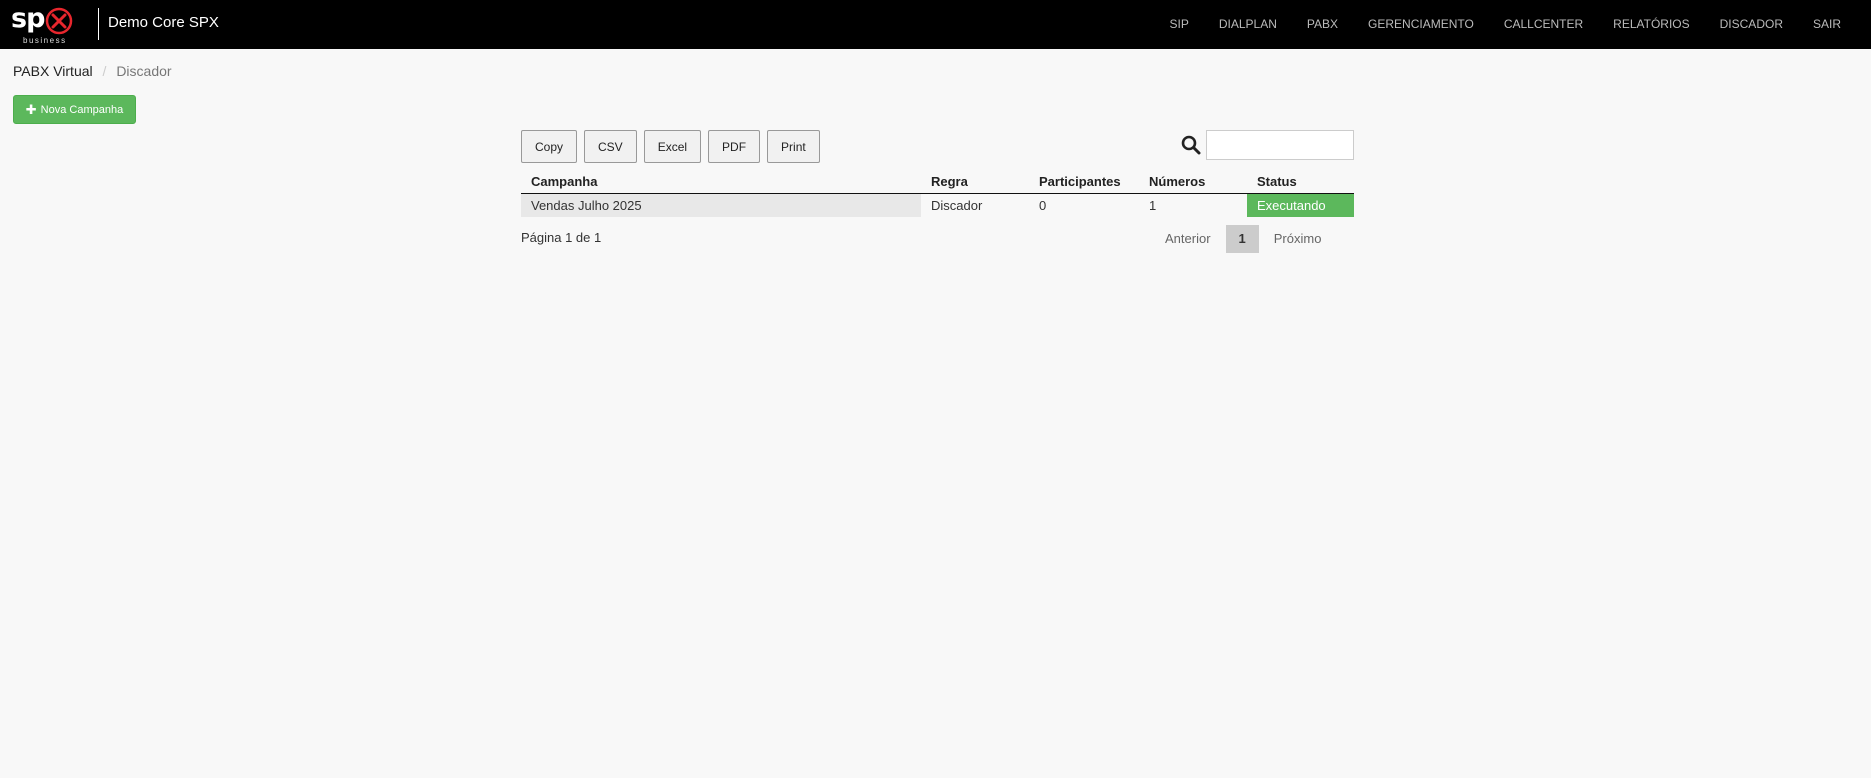  What do you see at coordinates (1298, 239) in the screenshot?
I see `next-page-button: Próximo` at bounding box center [1298, 239].